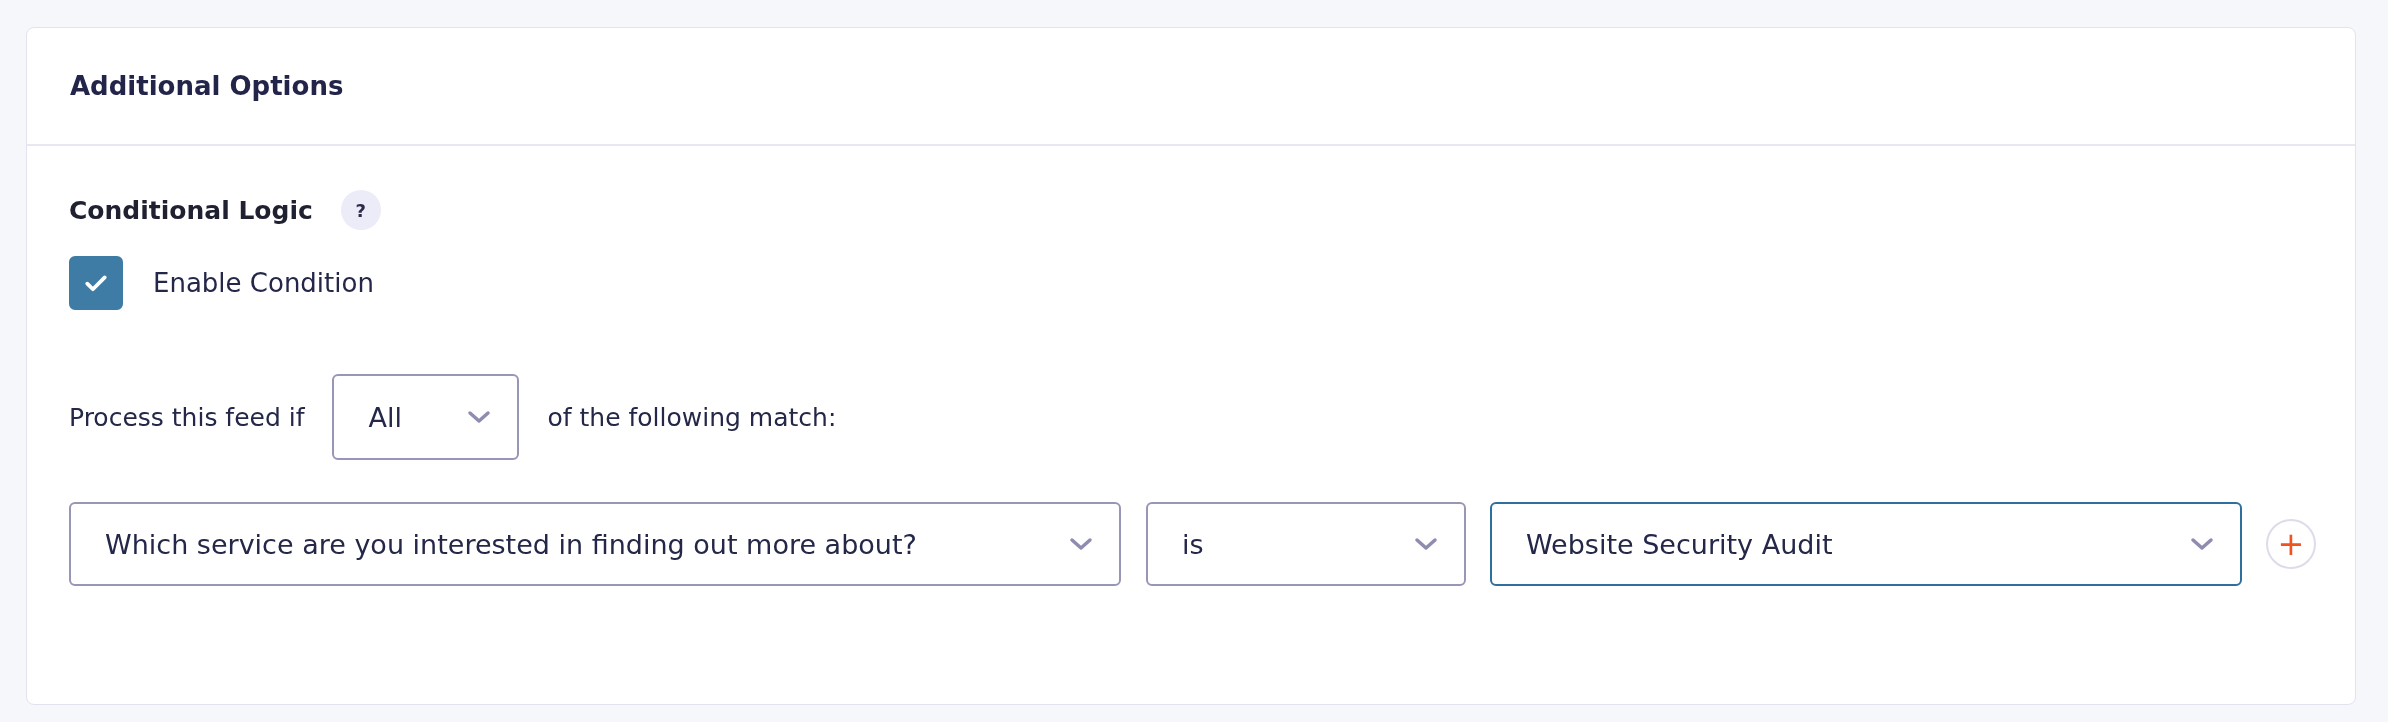 The image size is (2388, 722). What do you see at coordinates (426, 417) in the screenshot?
I see `match-mode-select: All` at bounding box center [426, 417].